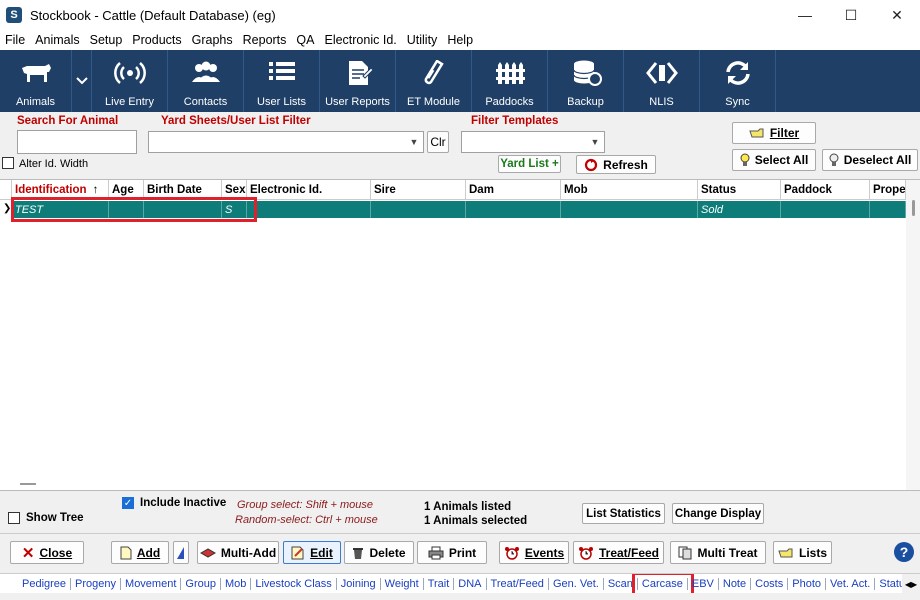 The width and height of the screenshot is (920, 600). I want to click on grid-vertical-scrollbar, so click(913, 335).